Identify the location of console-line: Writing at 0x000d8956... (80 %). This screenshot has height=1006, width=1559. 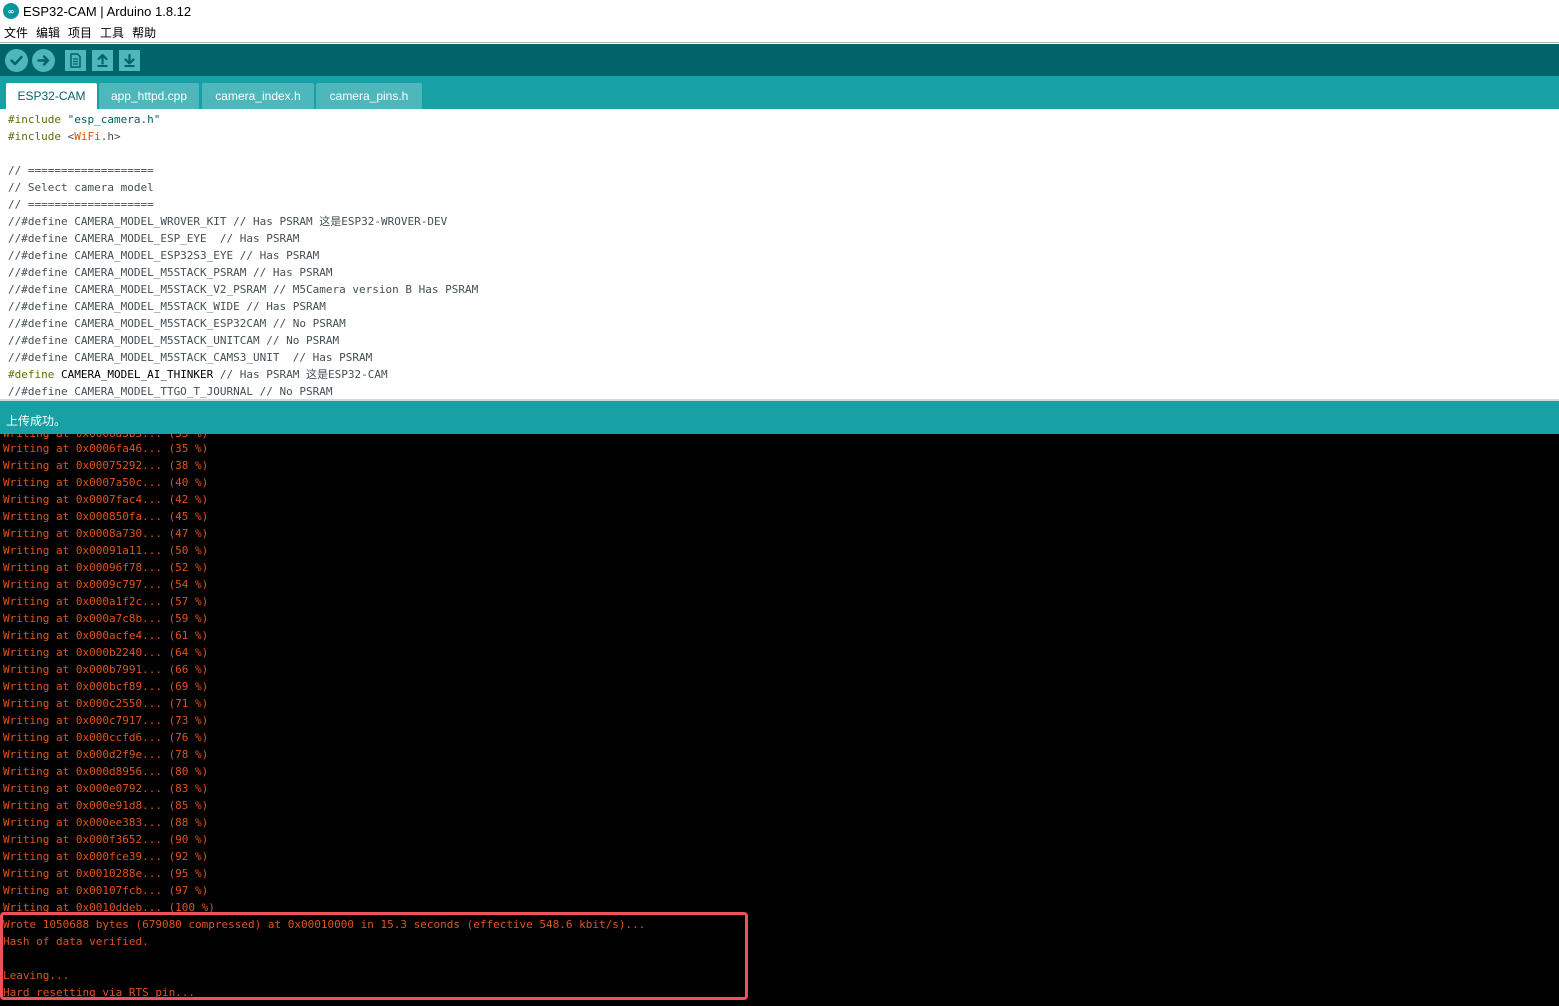
(106, 771).